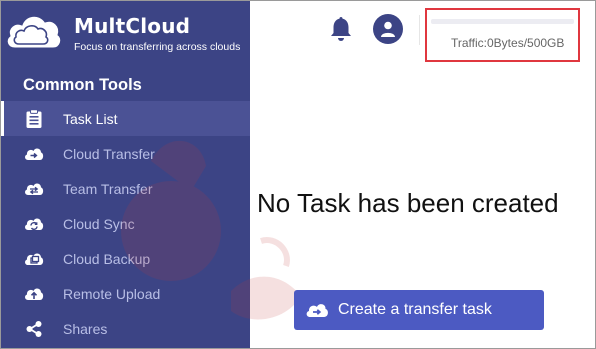 This screenshot has height=349, width=596. I want to click on sidebar-item-label: Task List, so click(90, 118).